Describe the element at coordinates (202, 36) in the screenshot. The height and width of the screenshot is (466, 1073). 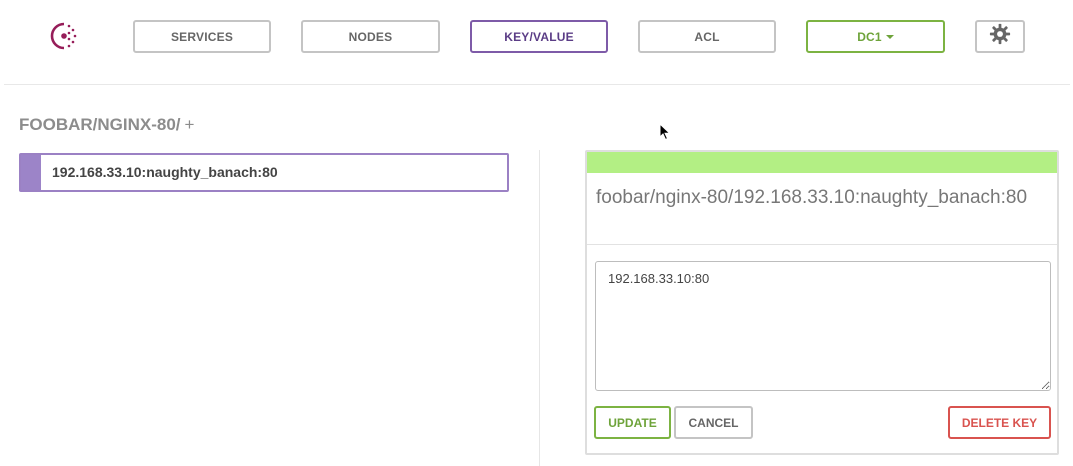
I see `nav-services-button: SERVICES` at that location.